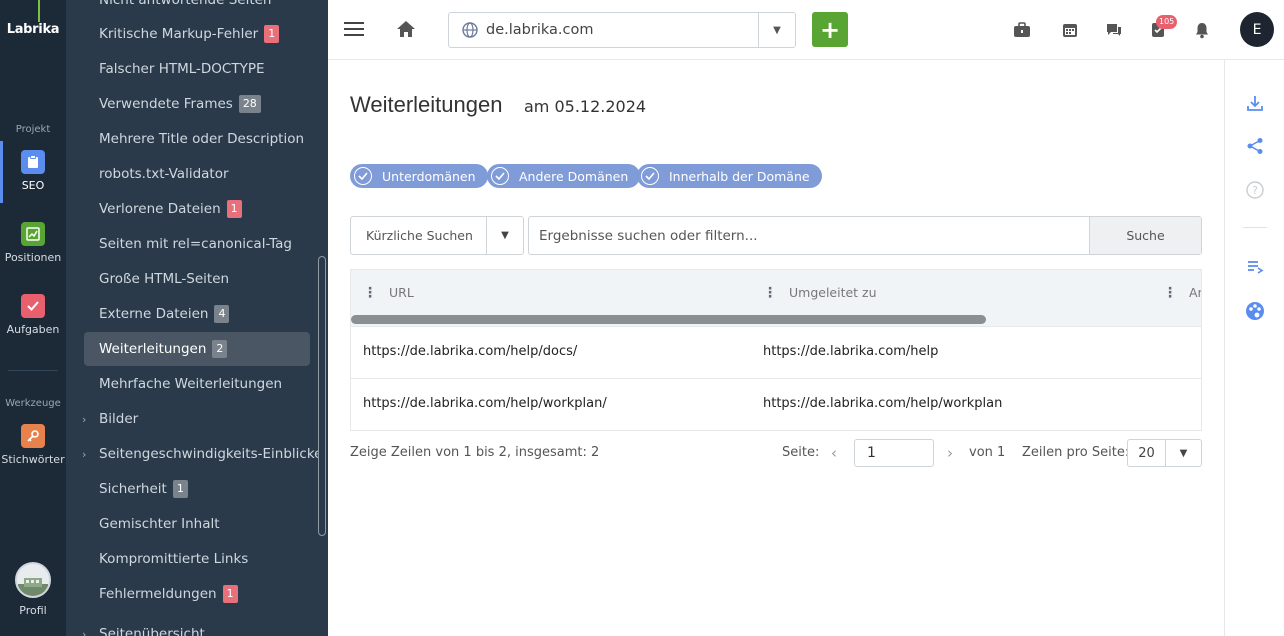 The width and height of the screenshot is (1284, 636). I want to click on submenu-item-label: Seitengeschwindigkeits-Einblicke, so click(211, 454).